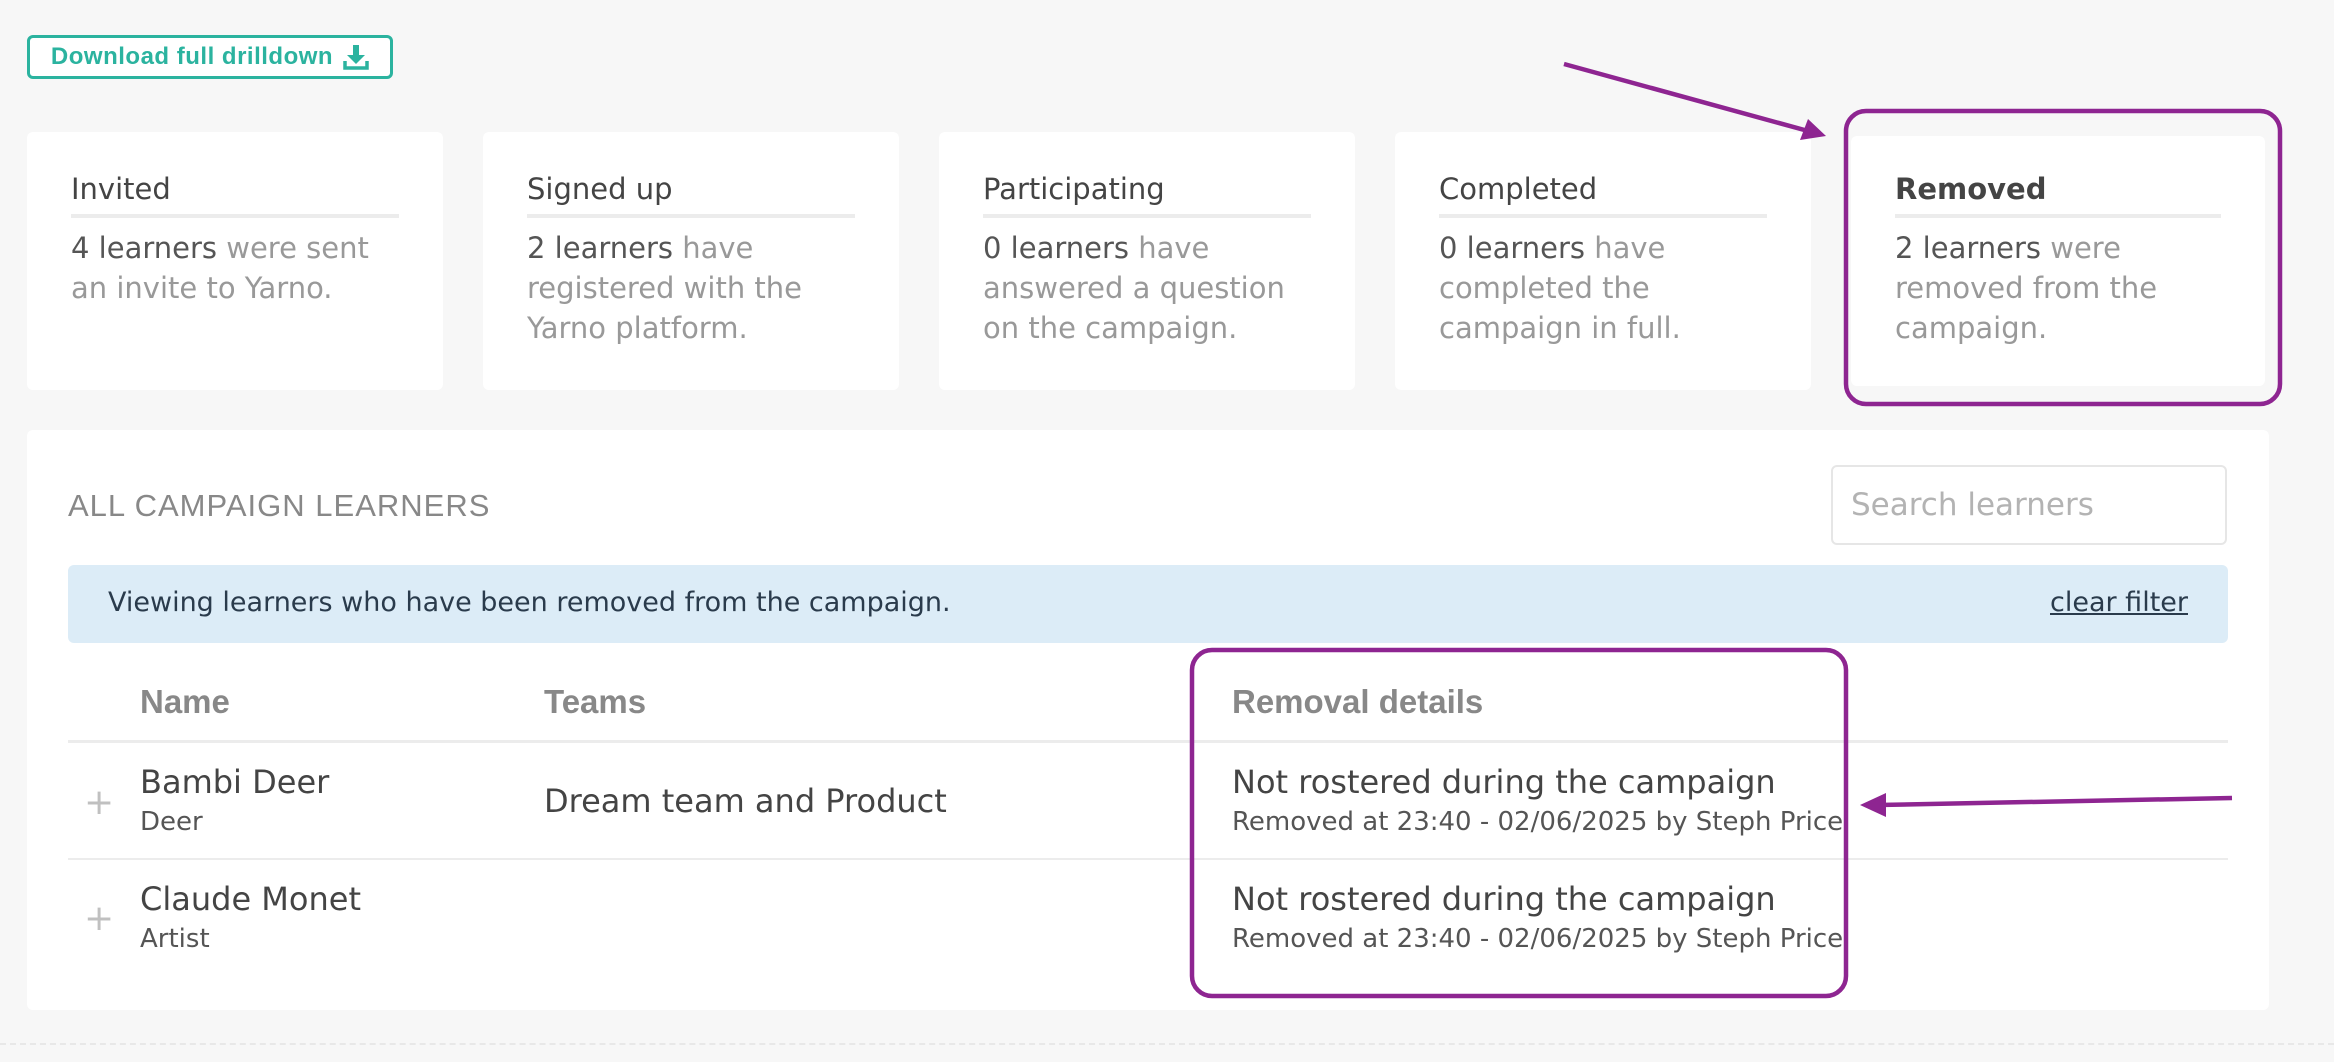 This screenshot has width=2334, height=1062. Describe the element at coordinates (175, 939) in the screenshot. I see `learner-subtitle: Artist` at that location.